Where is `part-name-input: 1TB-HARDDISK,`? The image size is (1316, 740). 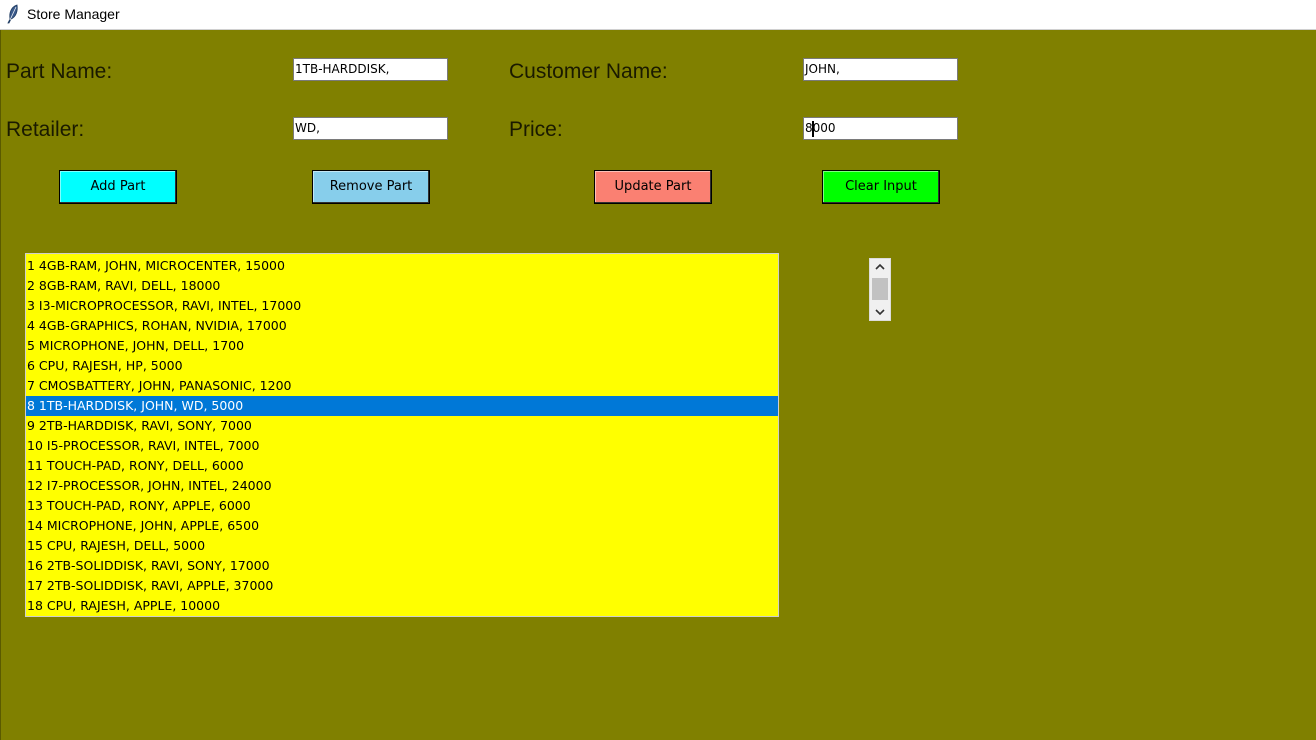
part-name-input: 1TB-HARDDISK, is located at coordinates (370, 69).